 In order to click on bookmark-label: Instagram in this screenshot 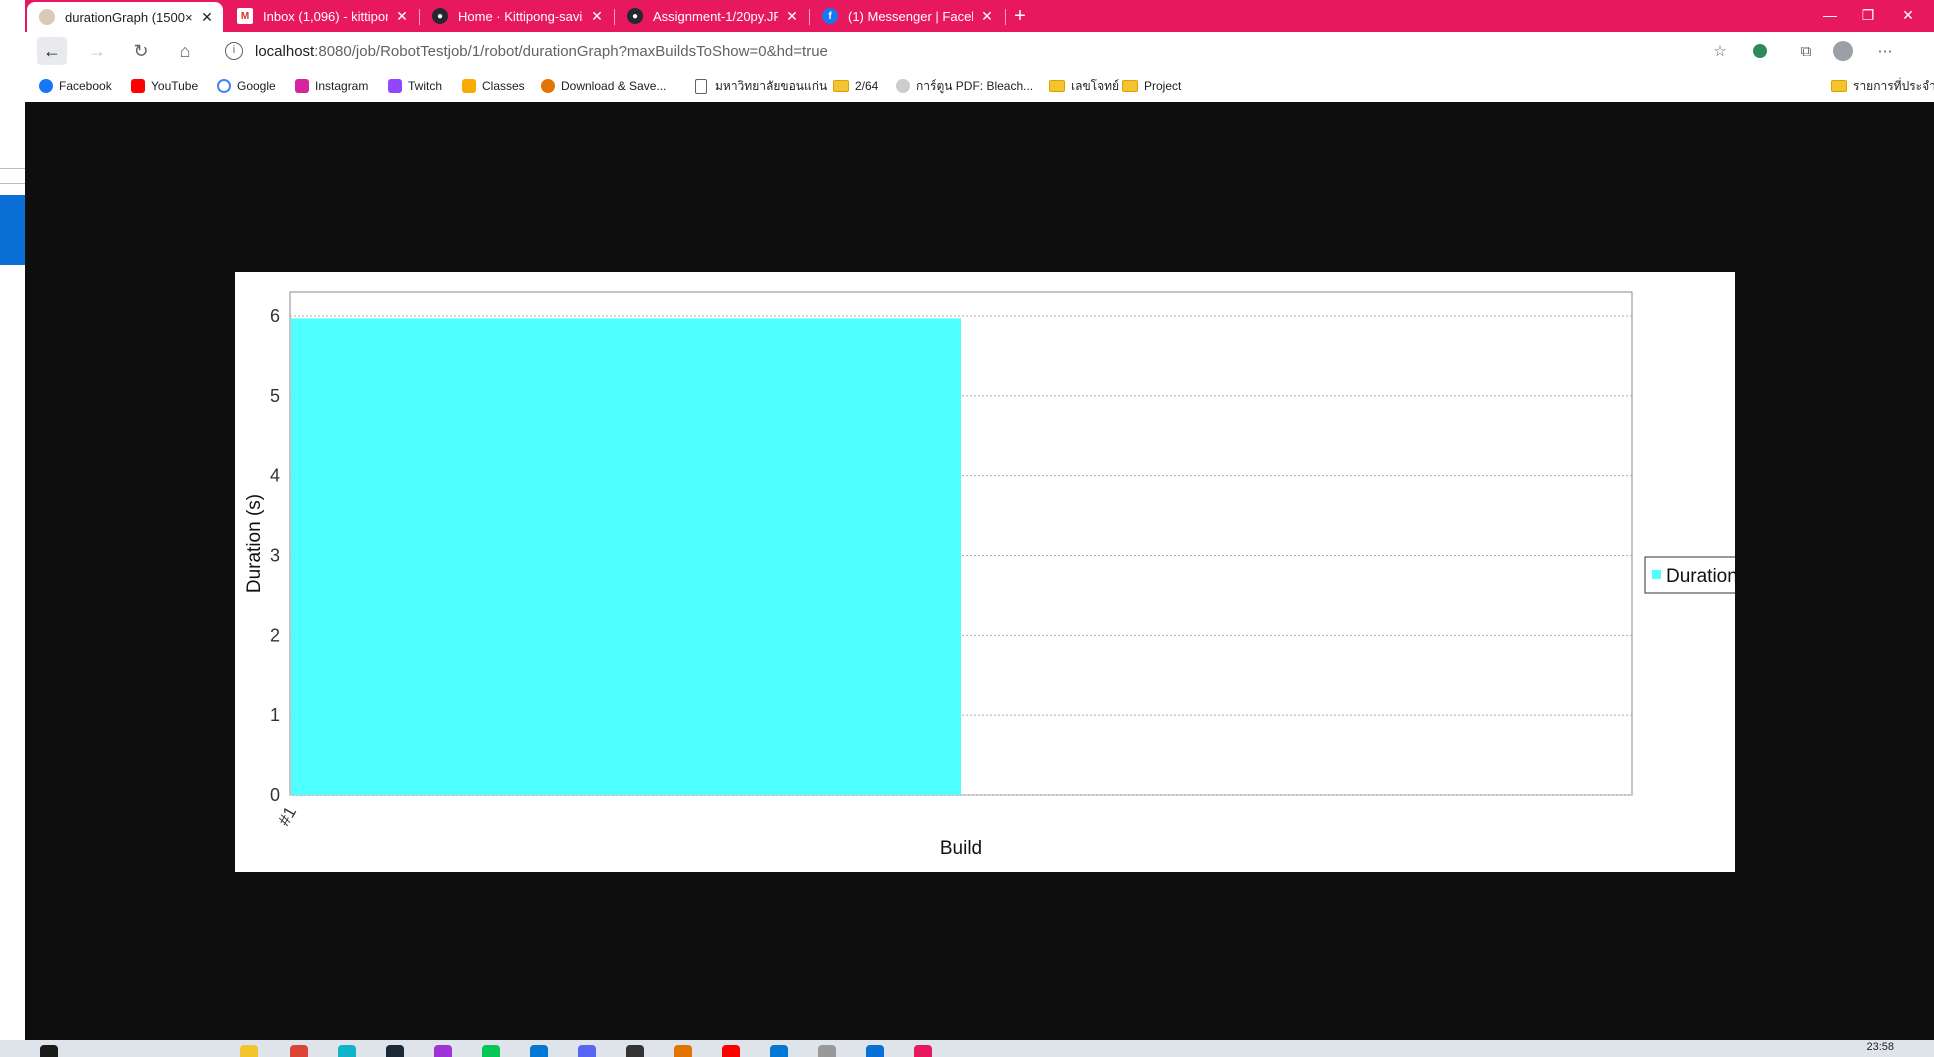, I will do `click(342, 86)`.